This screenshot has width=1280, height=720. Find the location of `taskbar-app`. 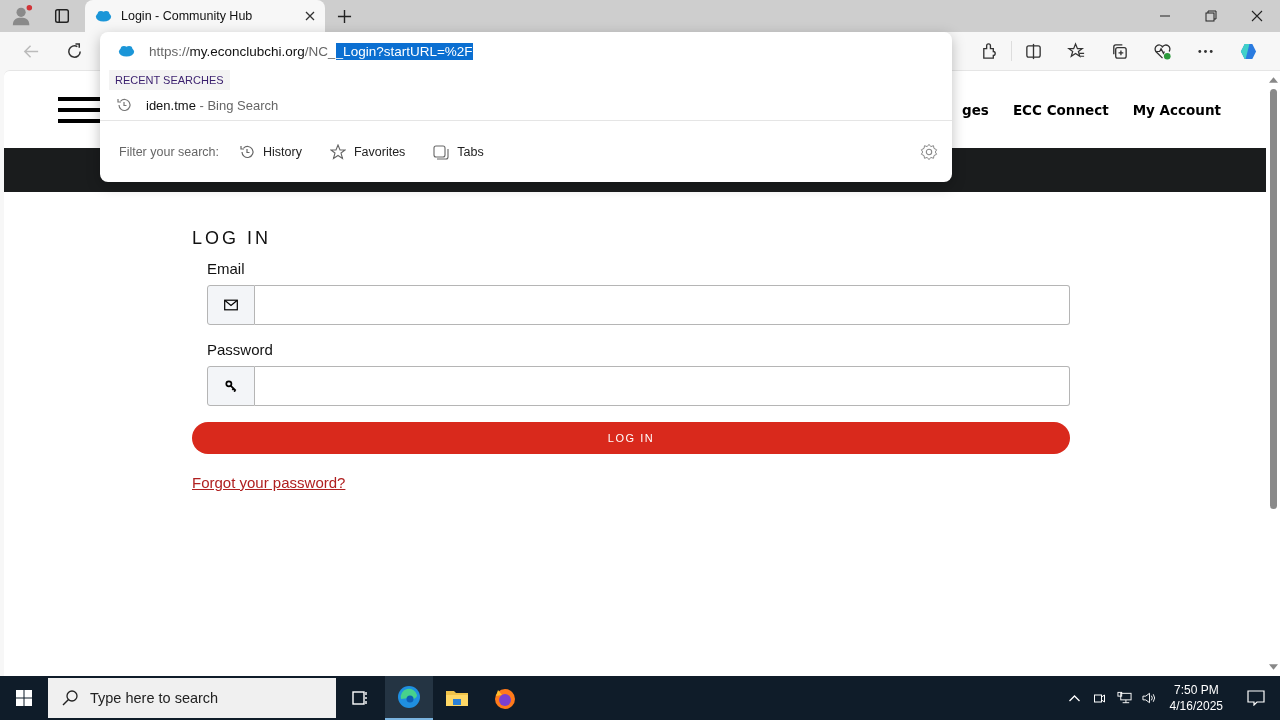

taskbar-app is located at coordinates (409, 698).